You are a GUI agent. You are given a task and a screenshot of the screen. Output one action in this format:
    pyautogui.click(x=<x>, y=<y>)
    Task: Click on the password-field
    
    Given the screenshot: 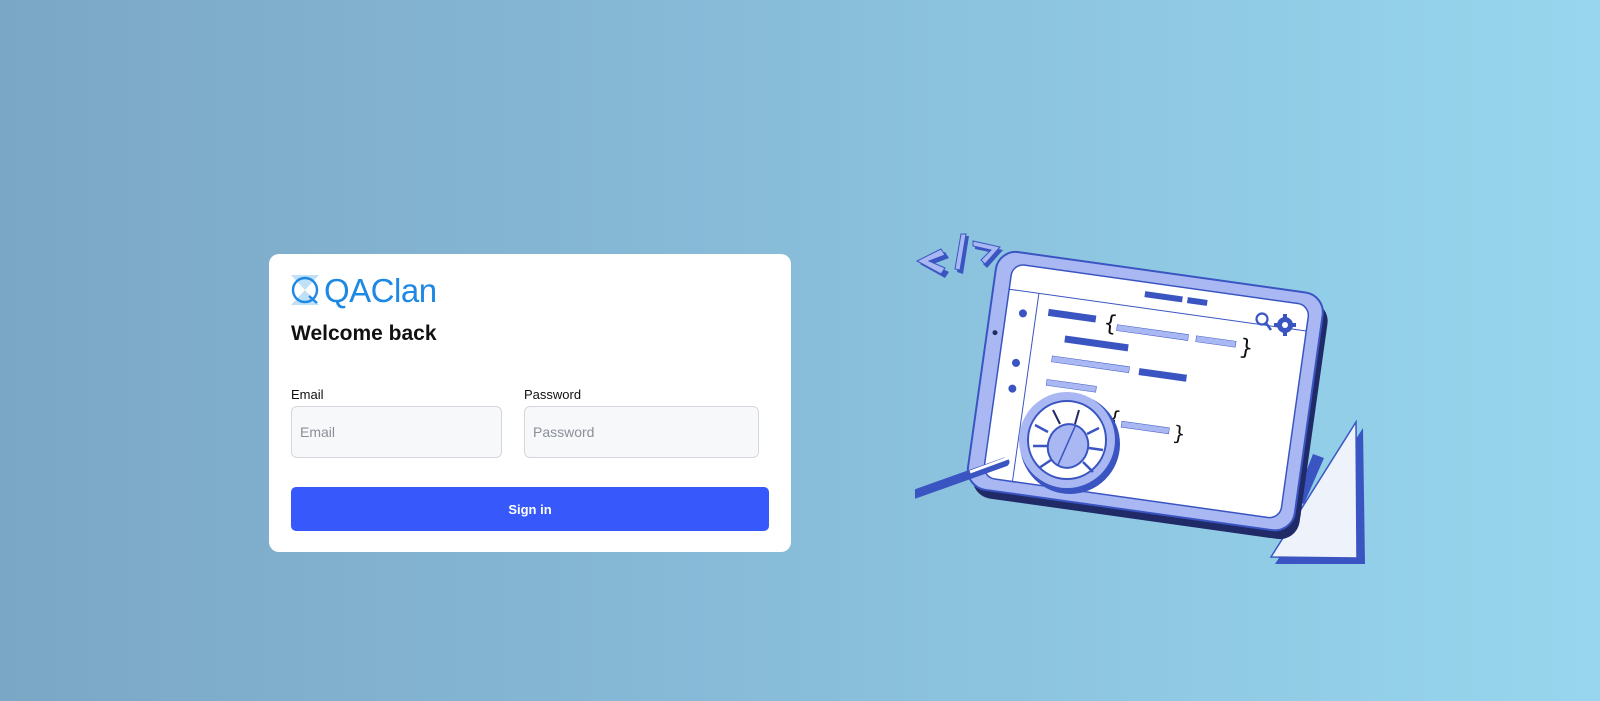 What is the action you would take?
    pyautogui.click(x=641, y=432)
    